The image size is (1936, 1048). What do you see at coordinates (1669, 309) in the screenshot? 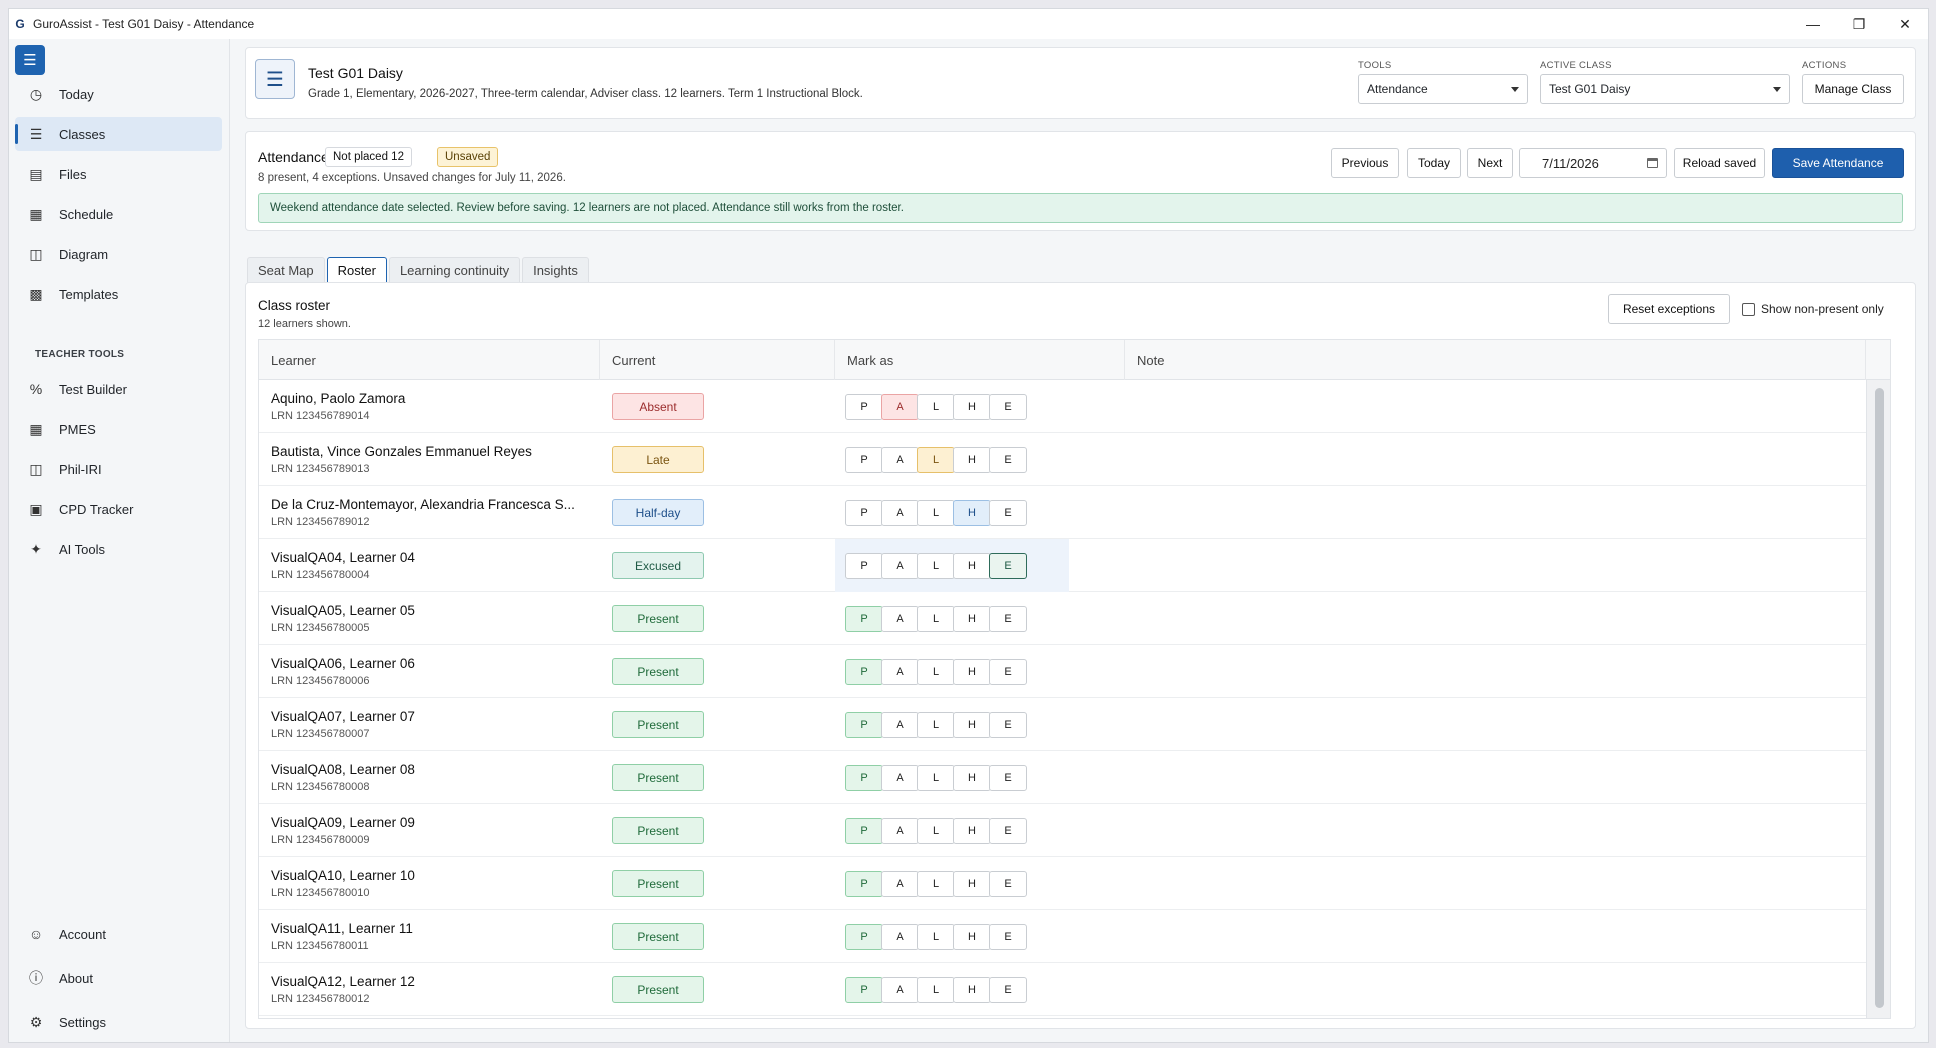
I see `reset-exceptions-button: Reset exceptions` at bounding box center [1669, 309].